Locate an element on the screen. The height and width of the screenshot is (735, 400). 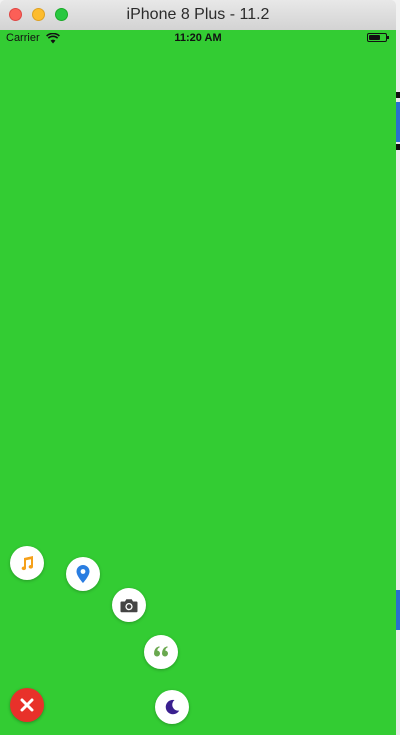
close-menu-button is located at coordinates (27, 705).